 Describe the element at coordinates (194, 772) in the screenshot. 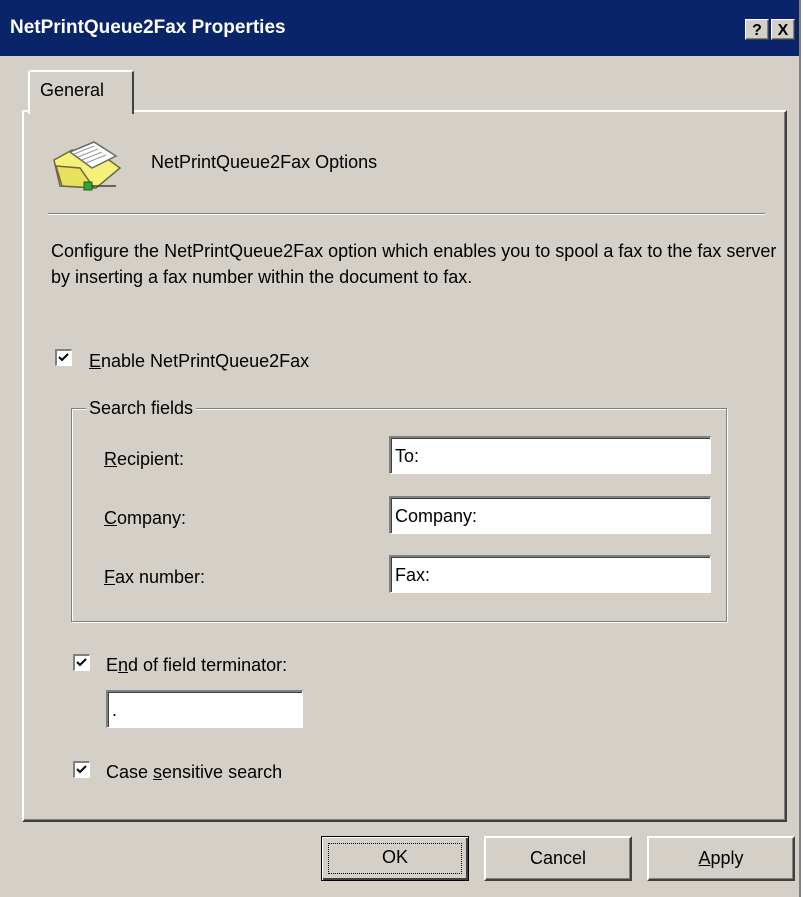

I see `case-sensitive-label: Case sensitive search` at that location.